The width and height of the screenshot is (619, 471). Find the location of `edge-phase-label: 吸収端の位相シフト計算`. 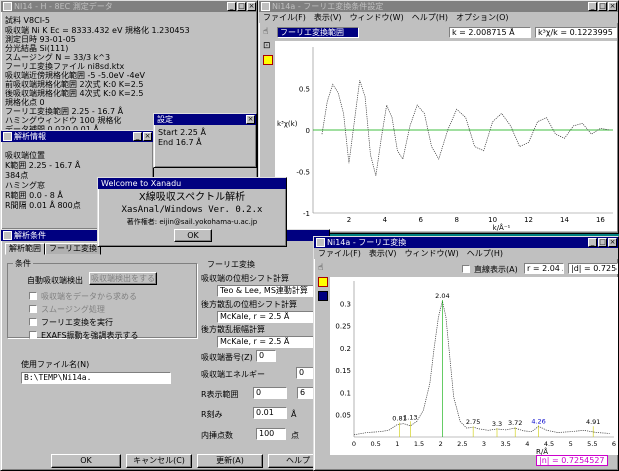

edge-phase-label: 吸収端の位相シフト計算 is located at coordinates (245, 278).